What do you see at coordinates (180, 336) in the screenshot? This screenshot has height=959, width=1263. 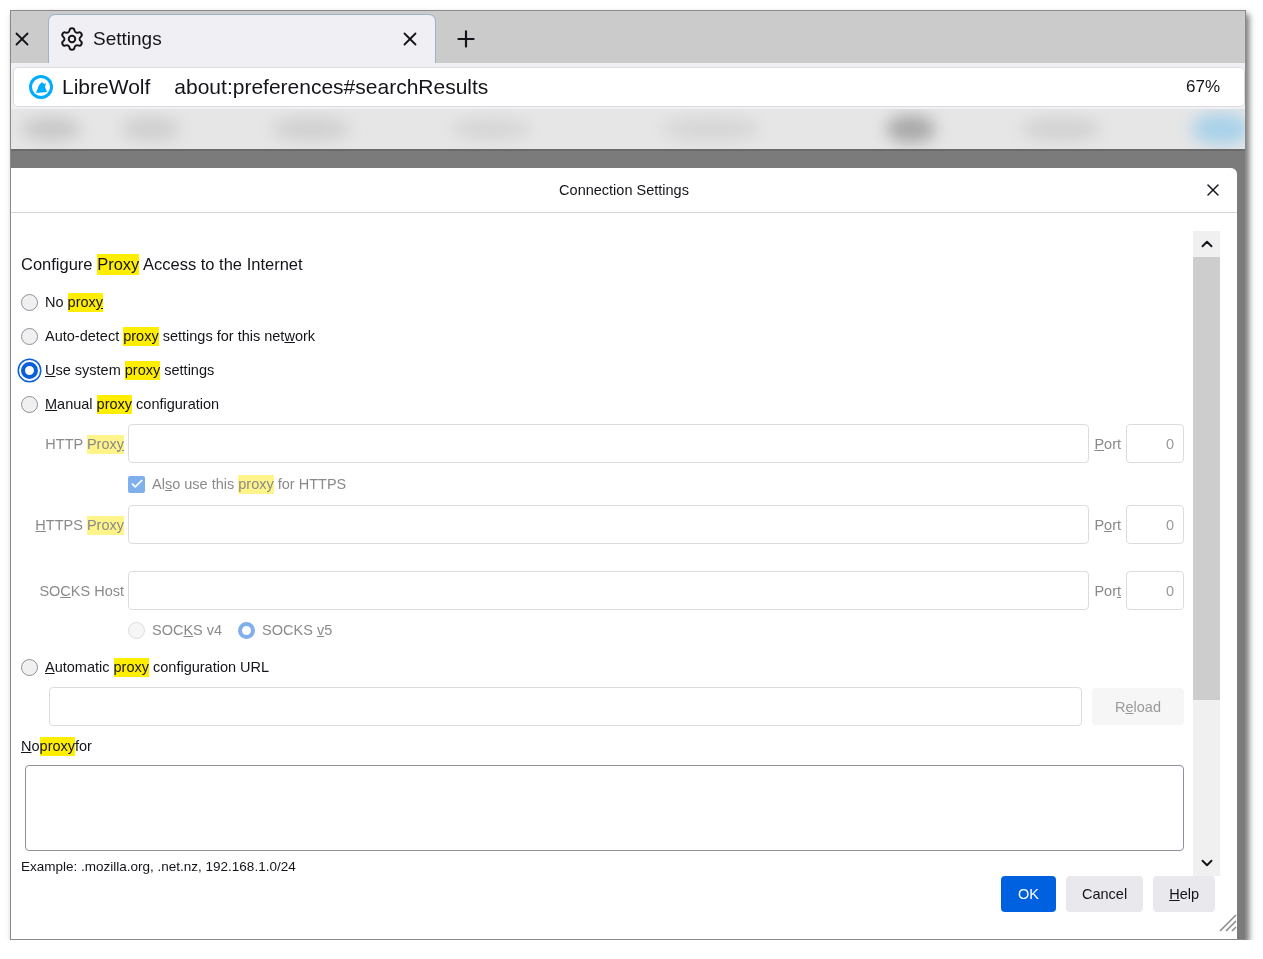 I see `radio-label: Auto-detect proxy settings for this network` at bounding box center [180, 336].